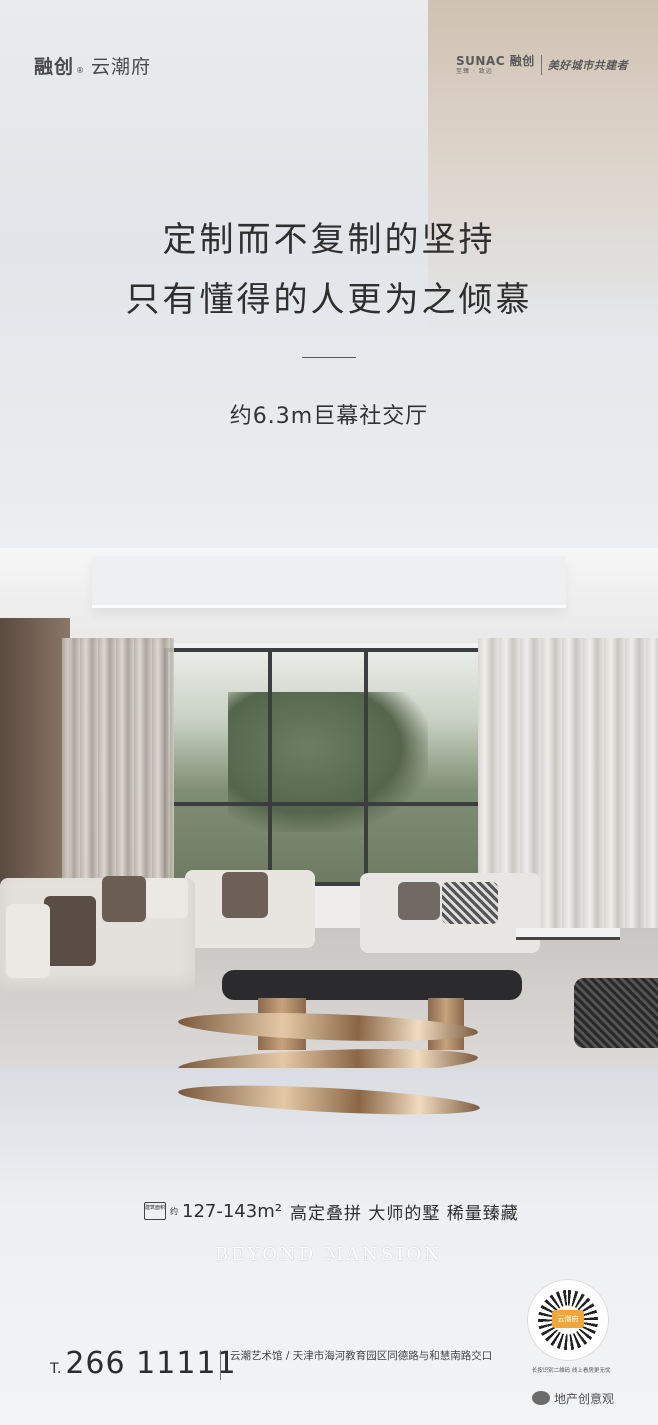 Image resolution: width=658 pixels, height=1425 pixels. I want to click on area-range: 127-143m², so click(232, 1211).